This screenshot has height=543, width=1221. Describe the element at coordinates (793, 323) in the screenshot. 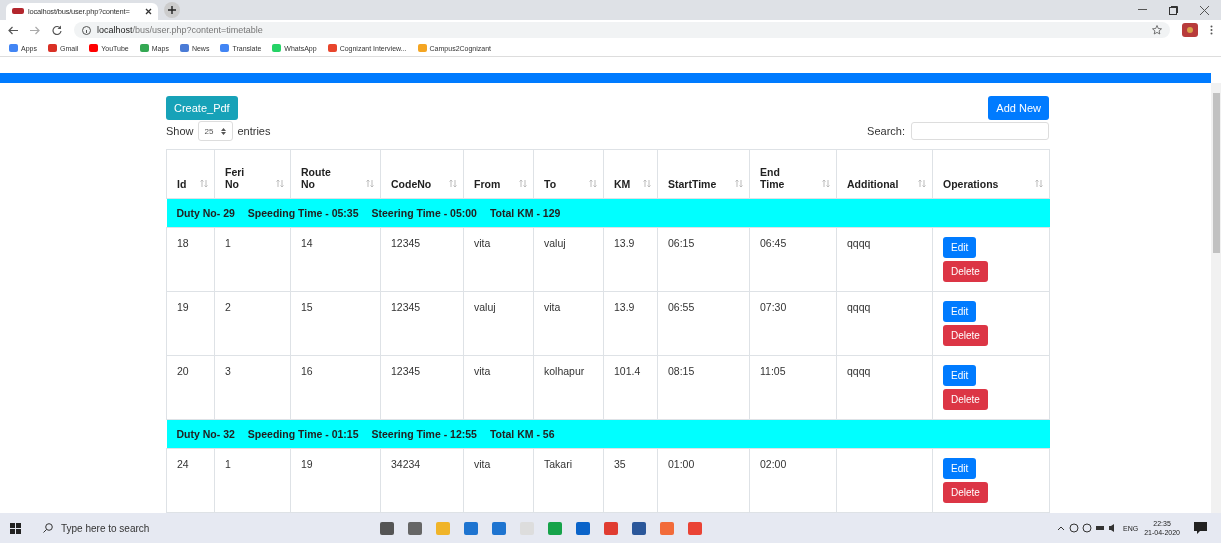

I see `table-cell: 07:30` at that location.